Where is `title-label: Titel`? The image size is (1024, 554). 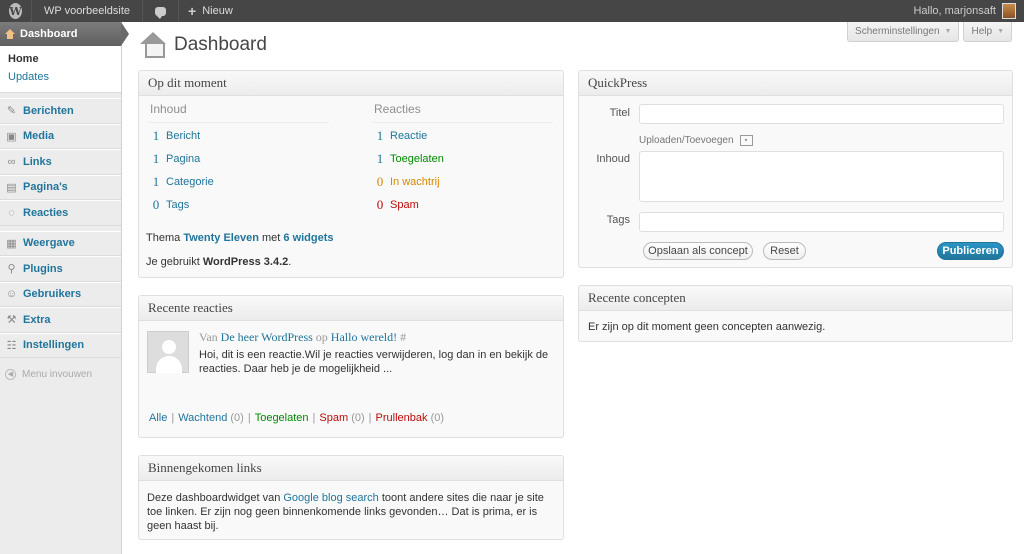
title-label: Titel is located at coordinates (619, 113).